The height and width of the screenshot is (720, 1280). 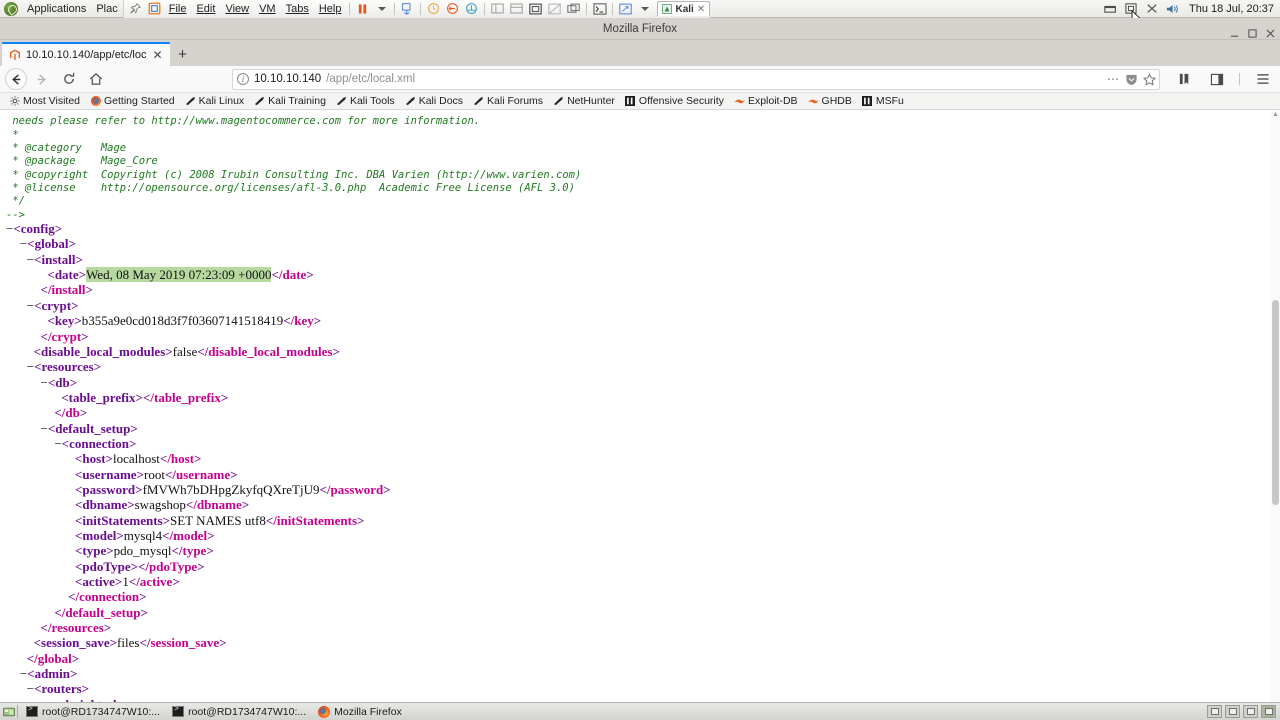 What do you see at coordinates (178, 9) in the screenshot?
I see `menu-file: File` at bounding box center [178, 9].